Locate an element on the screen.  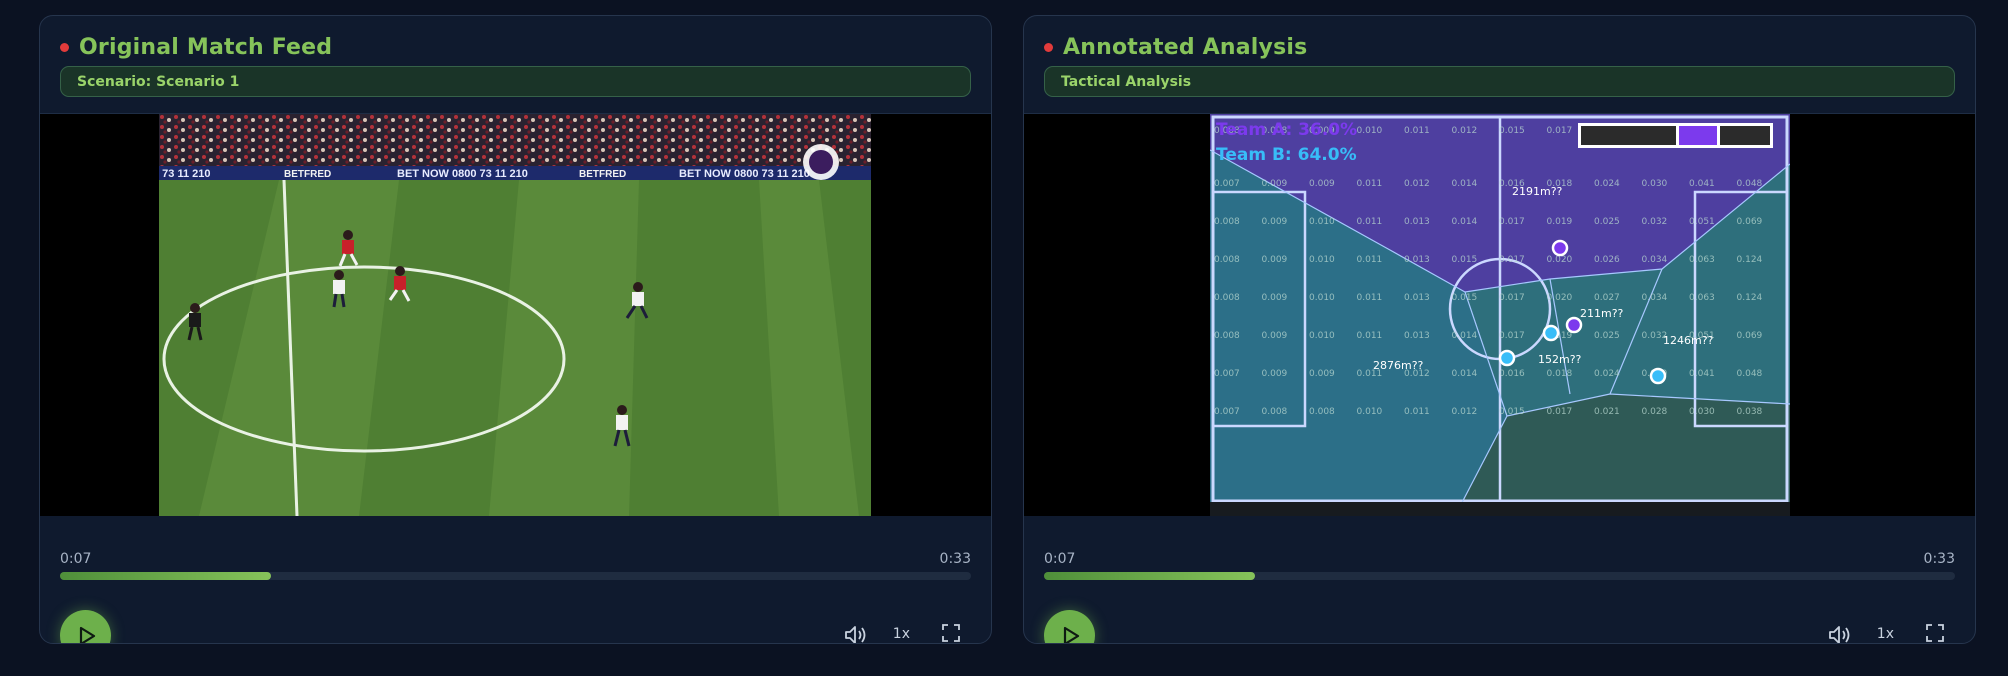
area-label: 152m?? is located at coordinates (1560, 359).